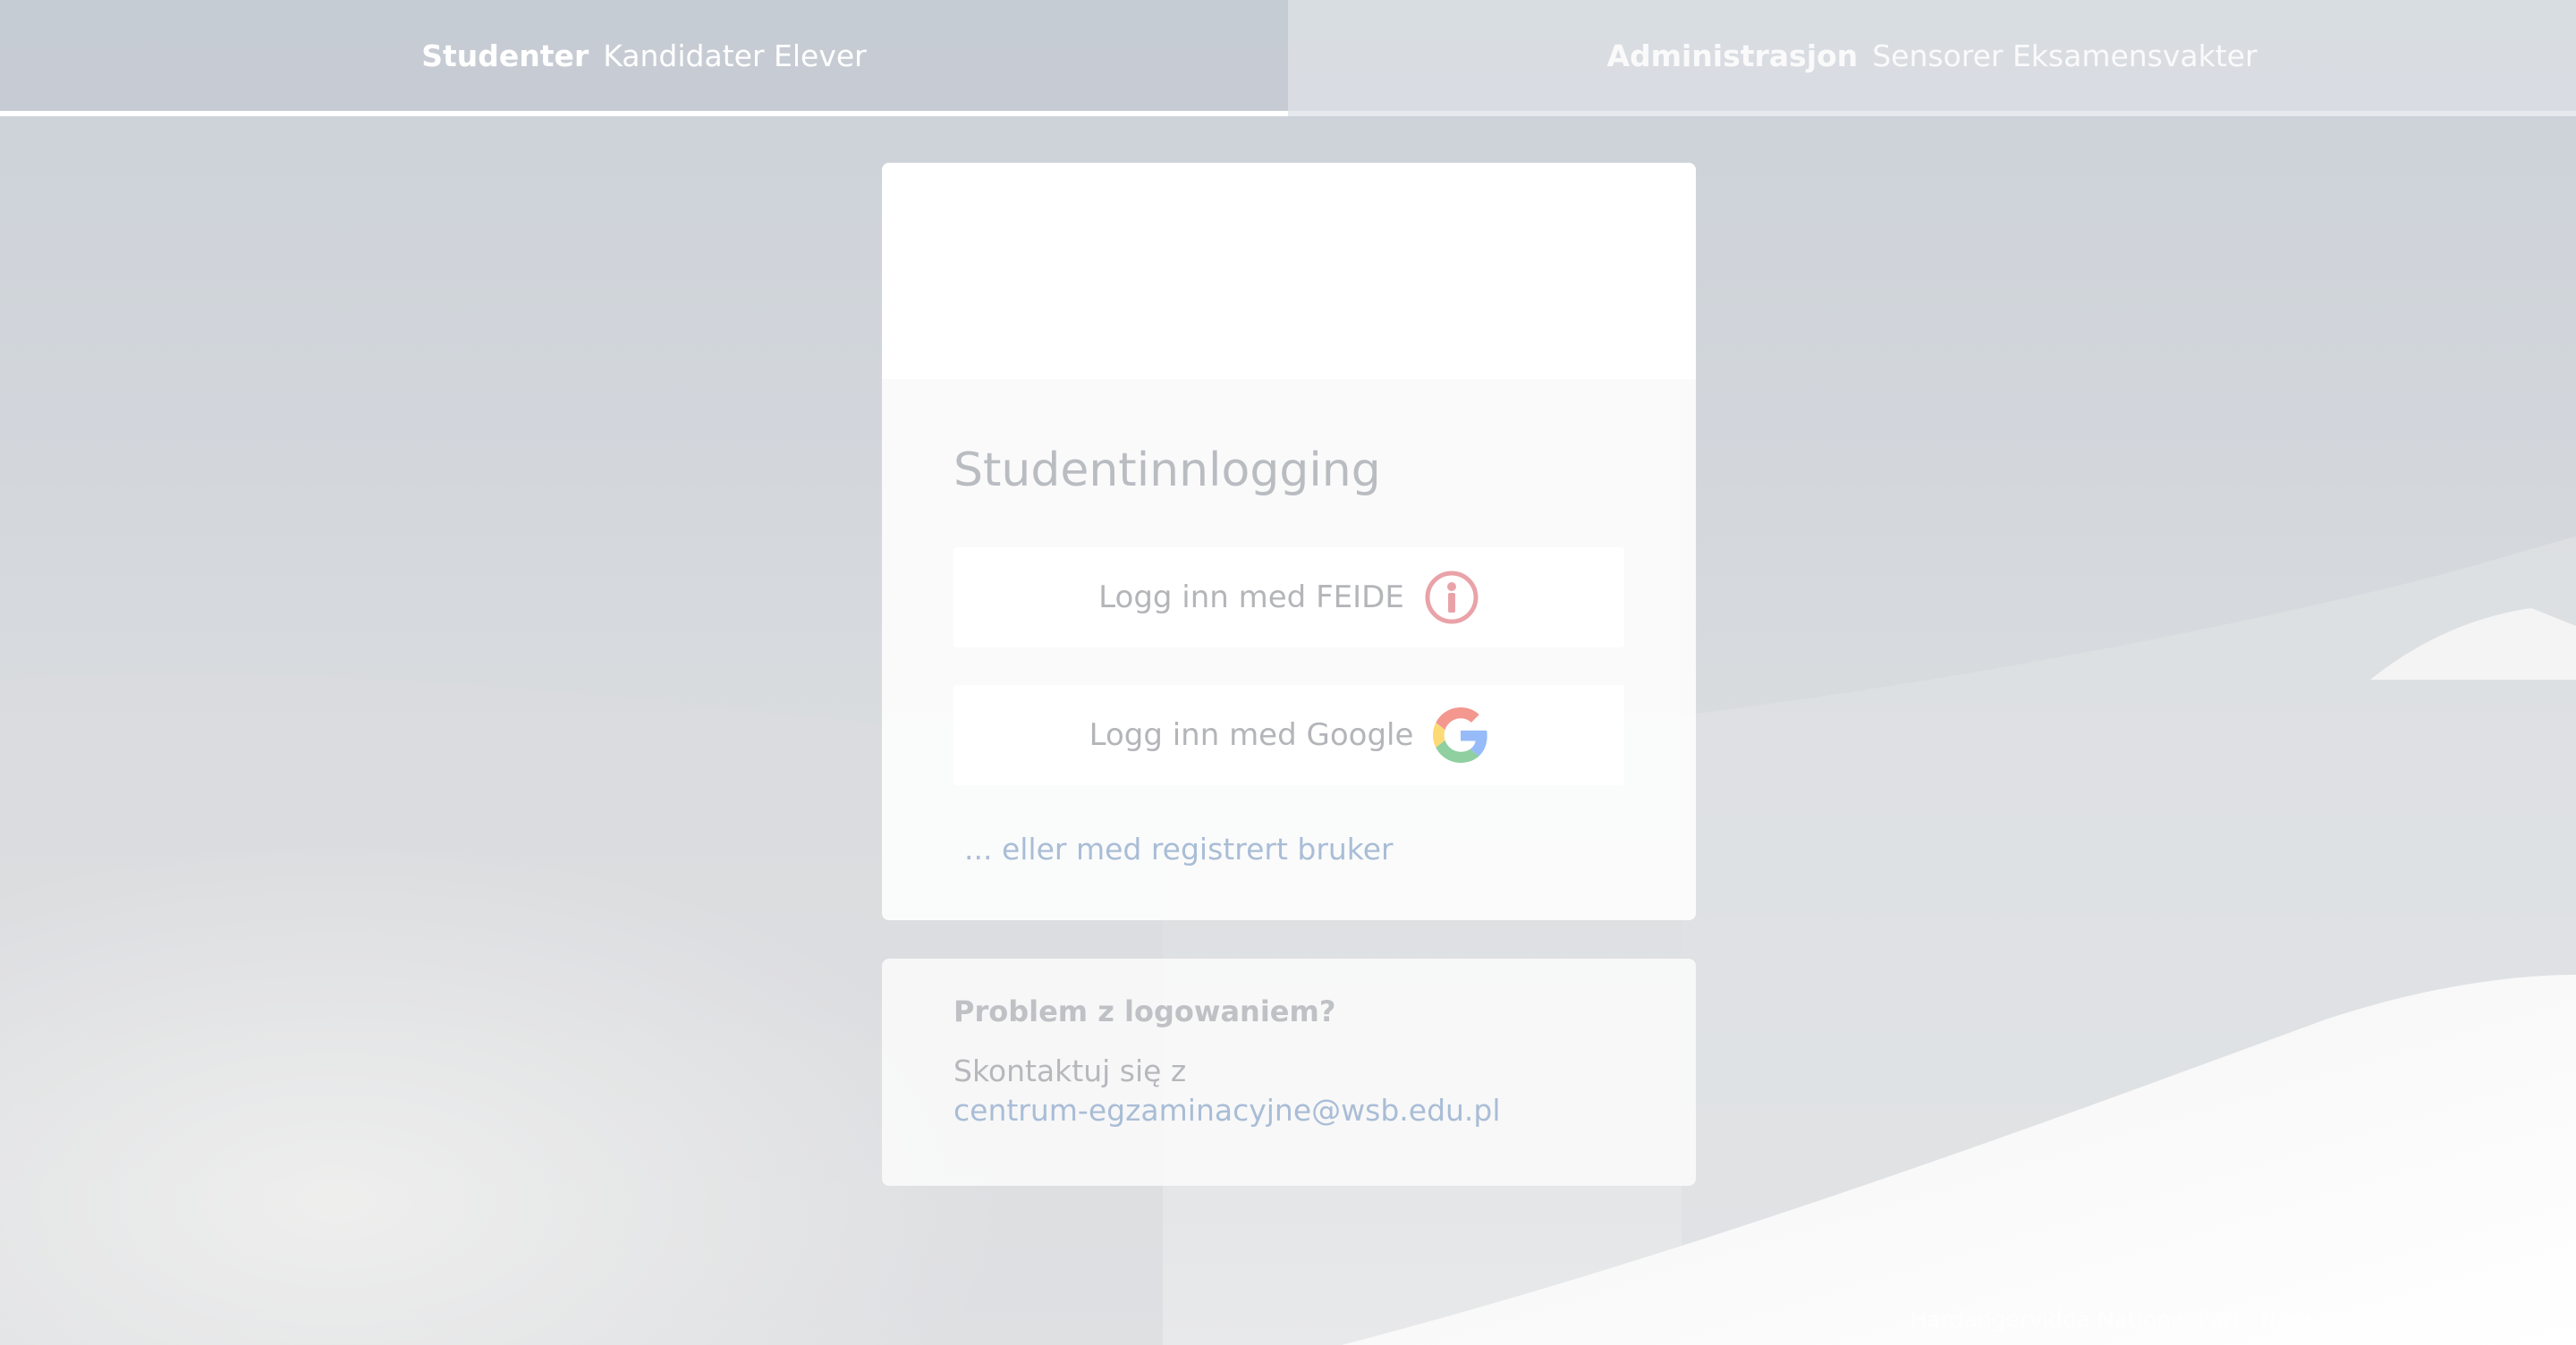 This screenshot has height=1345, width=2576. Describe the element at coordinates (1144, 1011) in the screenshot. I see `help-title: Problem z logowaniem?` at that location.